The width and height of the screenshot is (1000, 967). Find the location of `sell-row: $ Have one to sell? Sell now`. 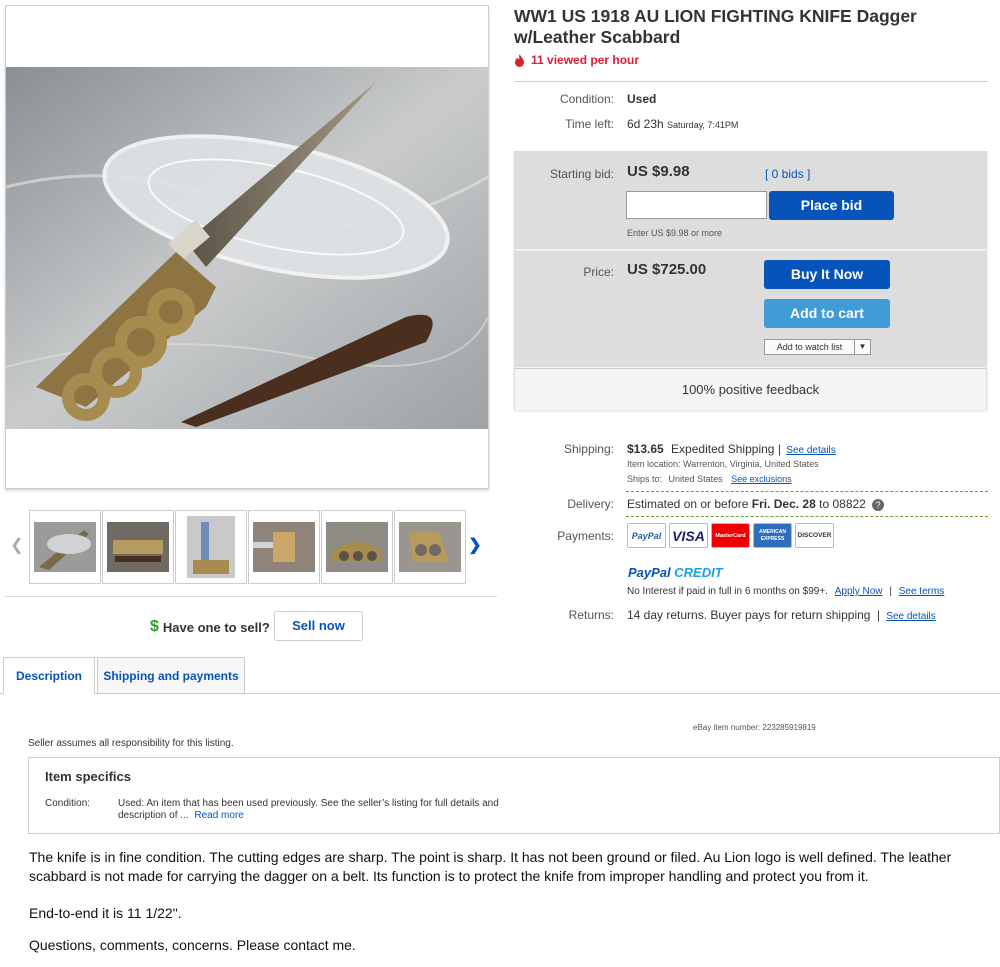

sell-row: $ Have one to sell? Sell now is located at coordinates (265, 627).